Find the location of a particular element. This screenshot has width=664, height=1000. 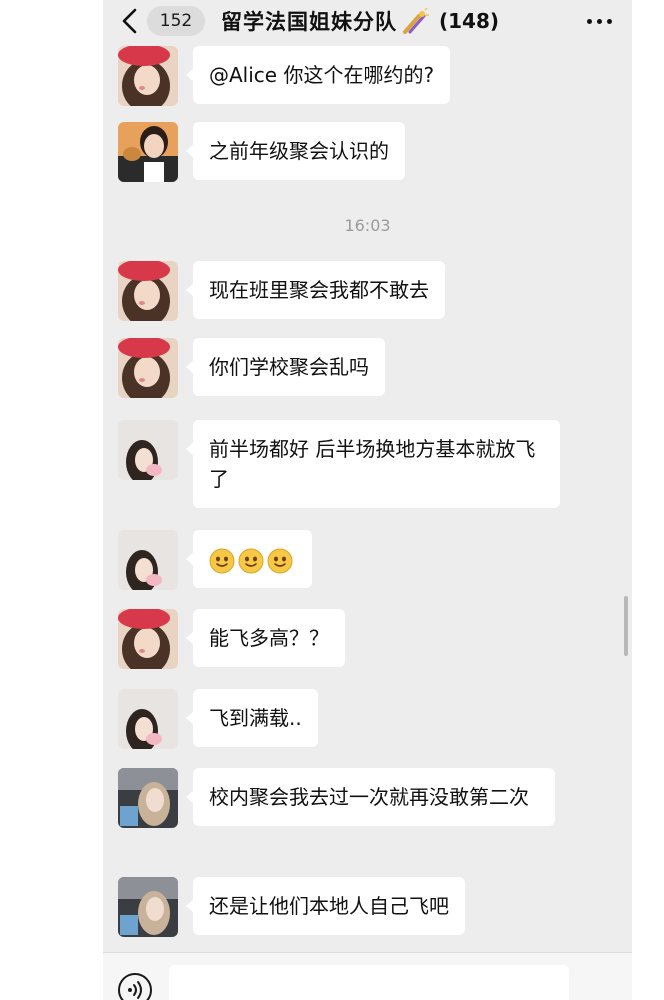

voice-button is located at coordinates (135, 986).